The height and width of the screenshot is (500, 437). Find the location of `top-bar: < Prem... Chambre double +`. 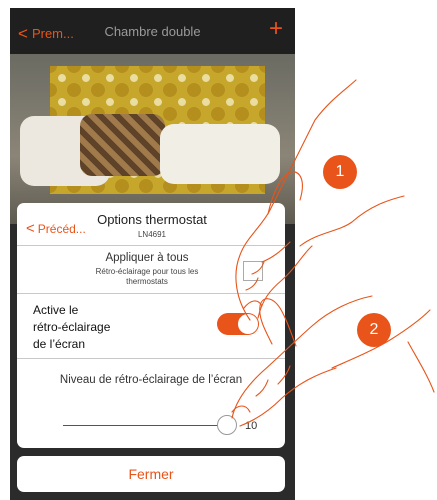

top-bar: < Prem... Chambre double + is located at coordinates (152, 31).